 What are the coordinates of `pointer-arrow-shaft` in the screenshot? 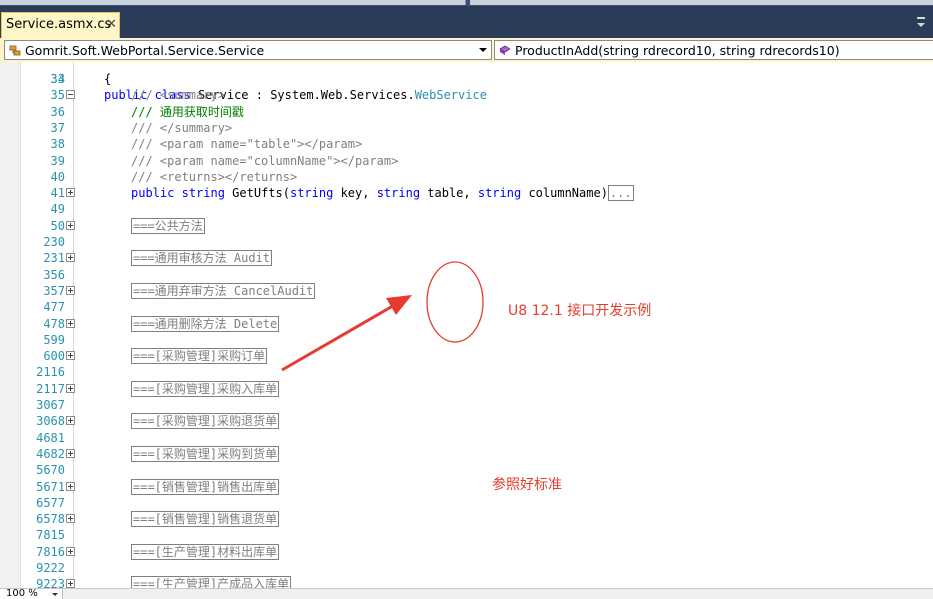 It's located at (340, 336).